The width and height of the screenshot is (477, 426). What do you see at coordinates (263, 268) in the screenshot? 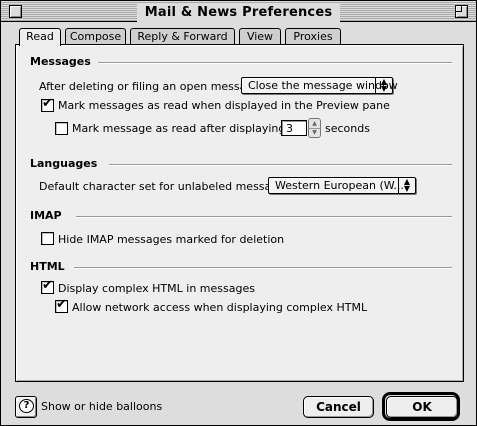
I see `html-divider` at bounding box center [263, 268].